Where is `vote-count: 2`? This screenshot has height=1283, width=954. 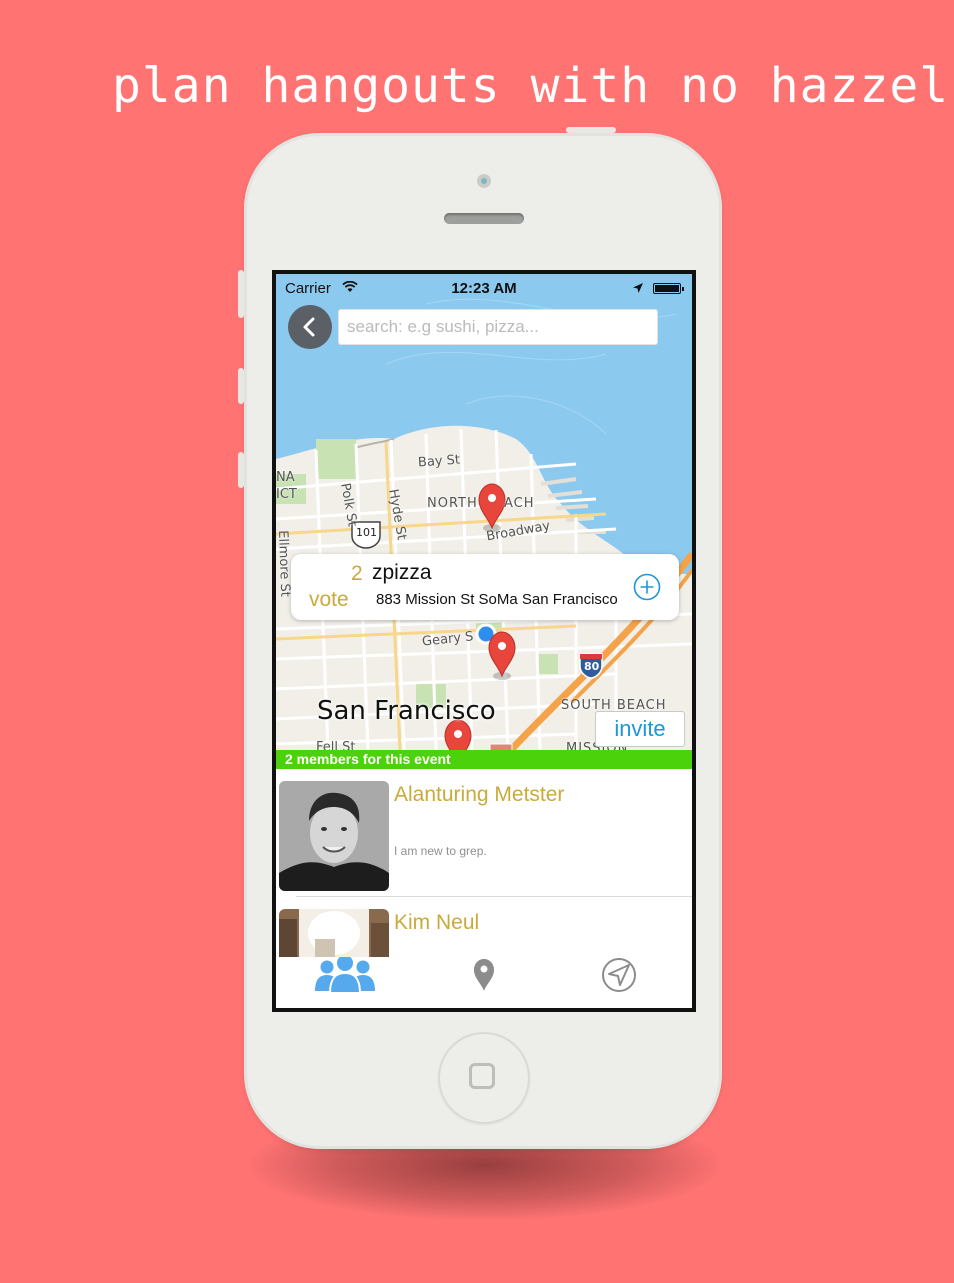 vote-count: 2 is located at coordinates (357, 573).